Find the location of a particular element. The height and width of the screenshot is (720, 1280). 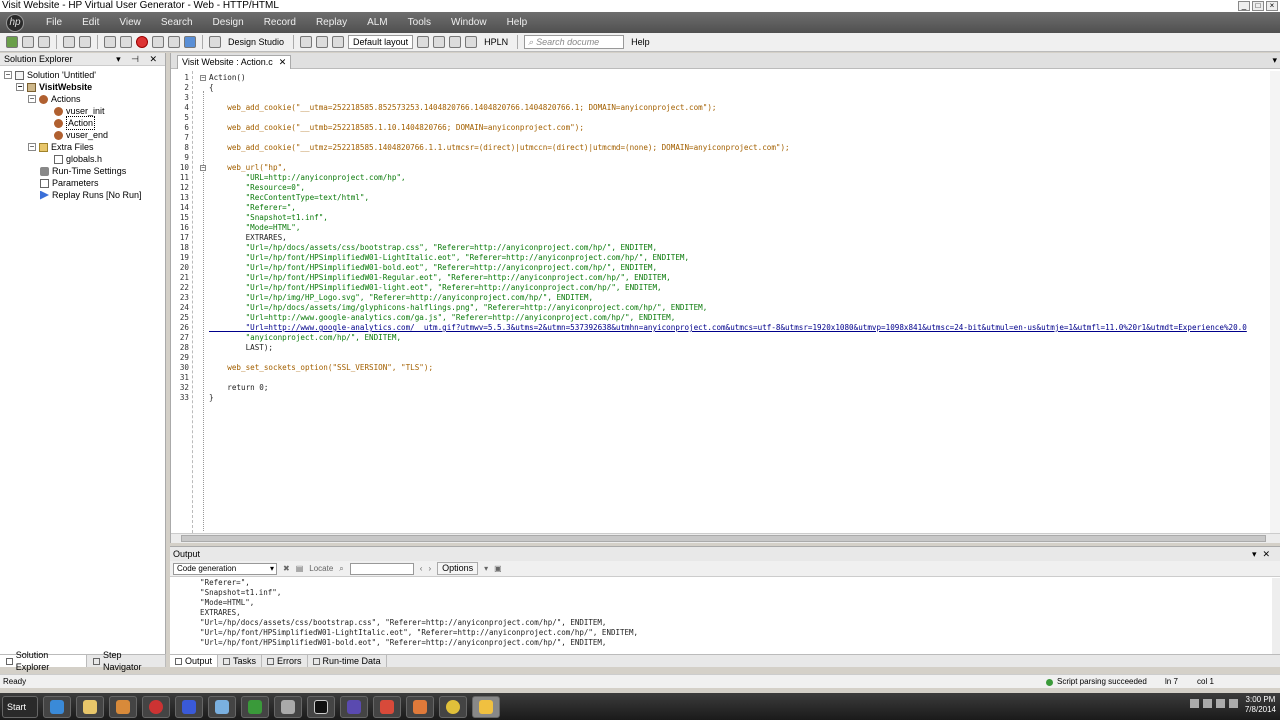

pen-icon is located at coordinates (439, 42).